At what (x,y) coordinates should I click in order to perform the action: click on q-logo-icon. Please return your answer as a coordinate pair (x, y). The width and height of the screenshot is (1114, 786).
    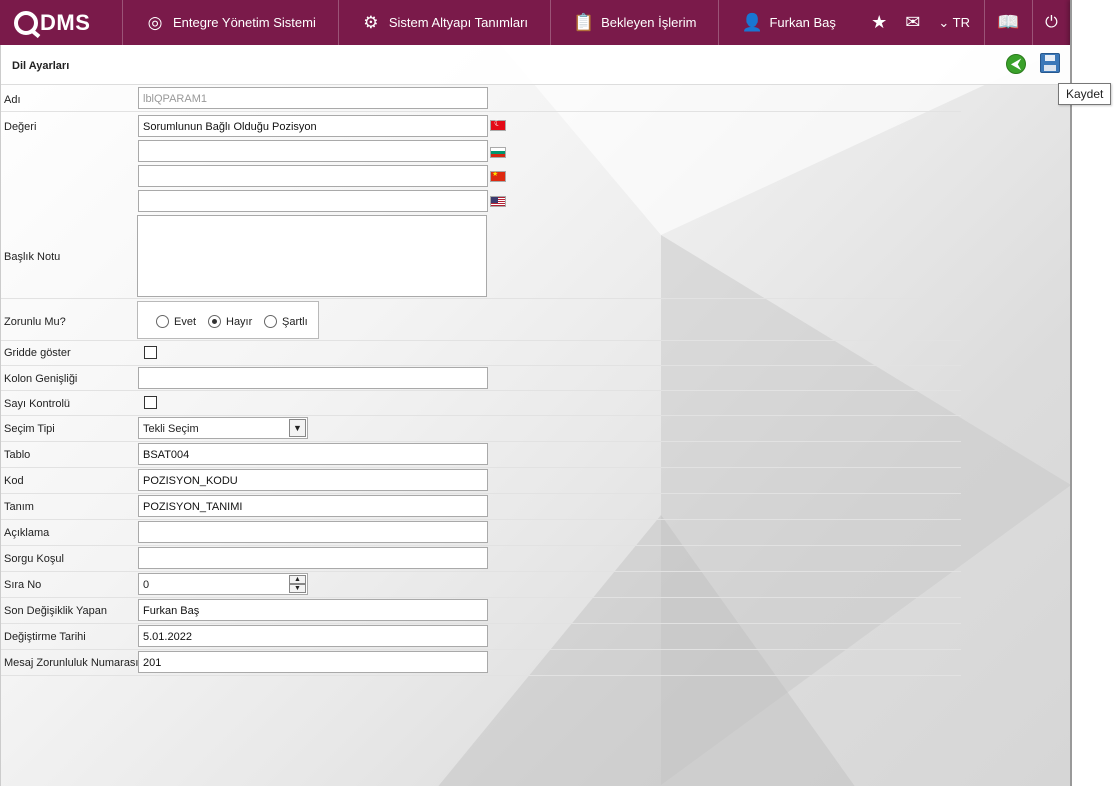
    Looking at the image, I should click on (26, 22).